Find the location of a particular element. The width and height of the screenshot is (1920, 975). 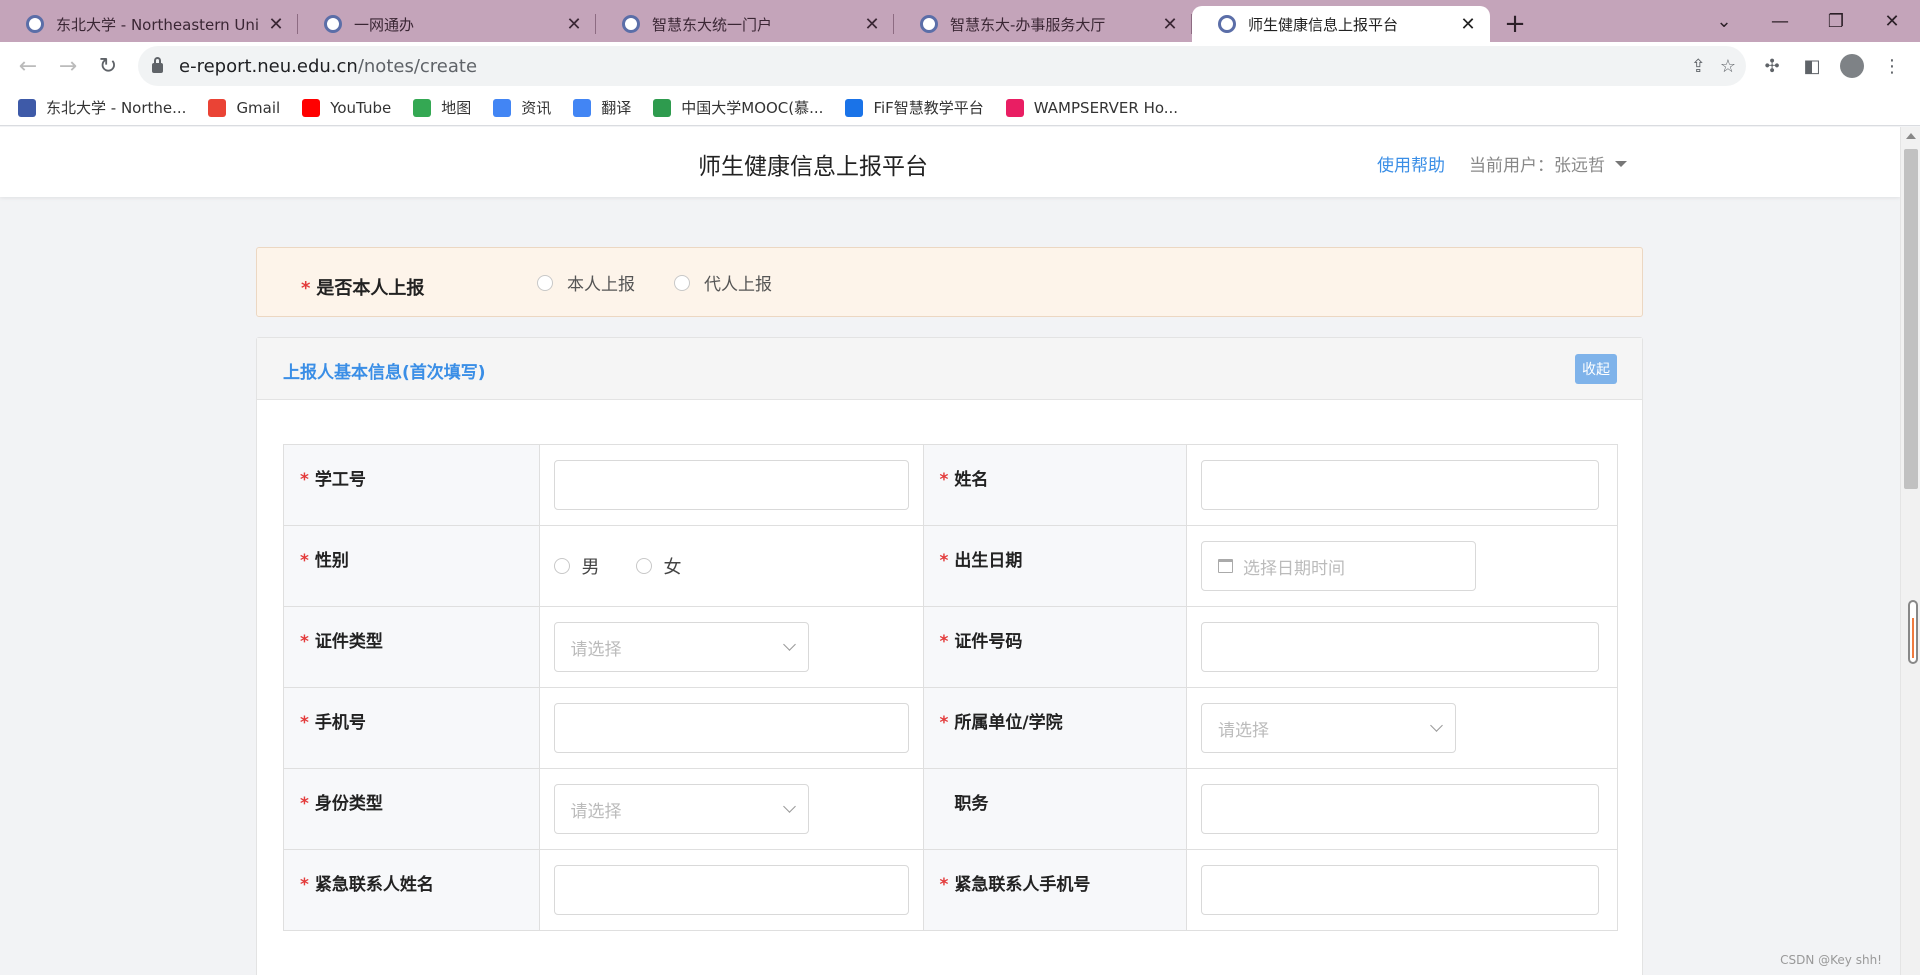

field-label: *职务 is located at coordinates (1055, 809).